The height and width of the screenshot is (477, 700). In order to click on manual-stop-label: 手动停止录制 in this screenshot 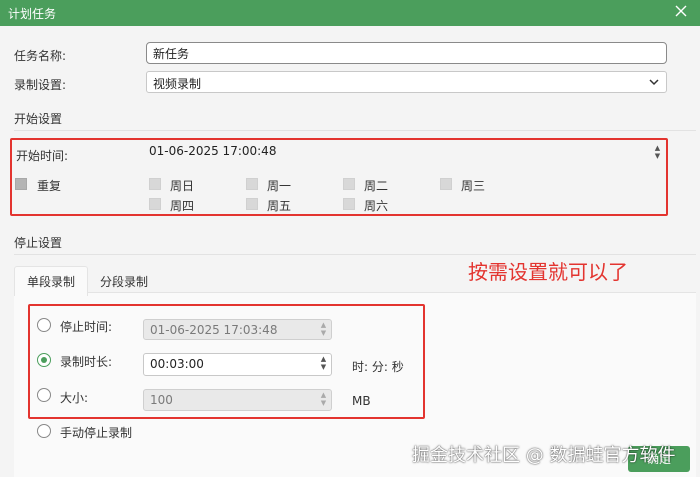, I will do `click(96, 433)`.